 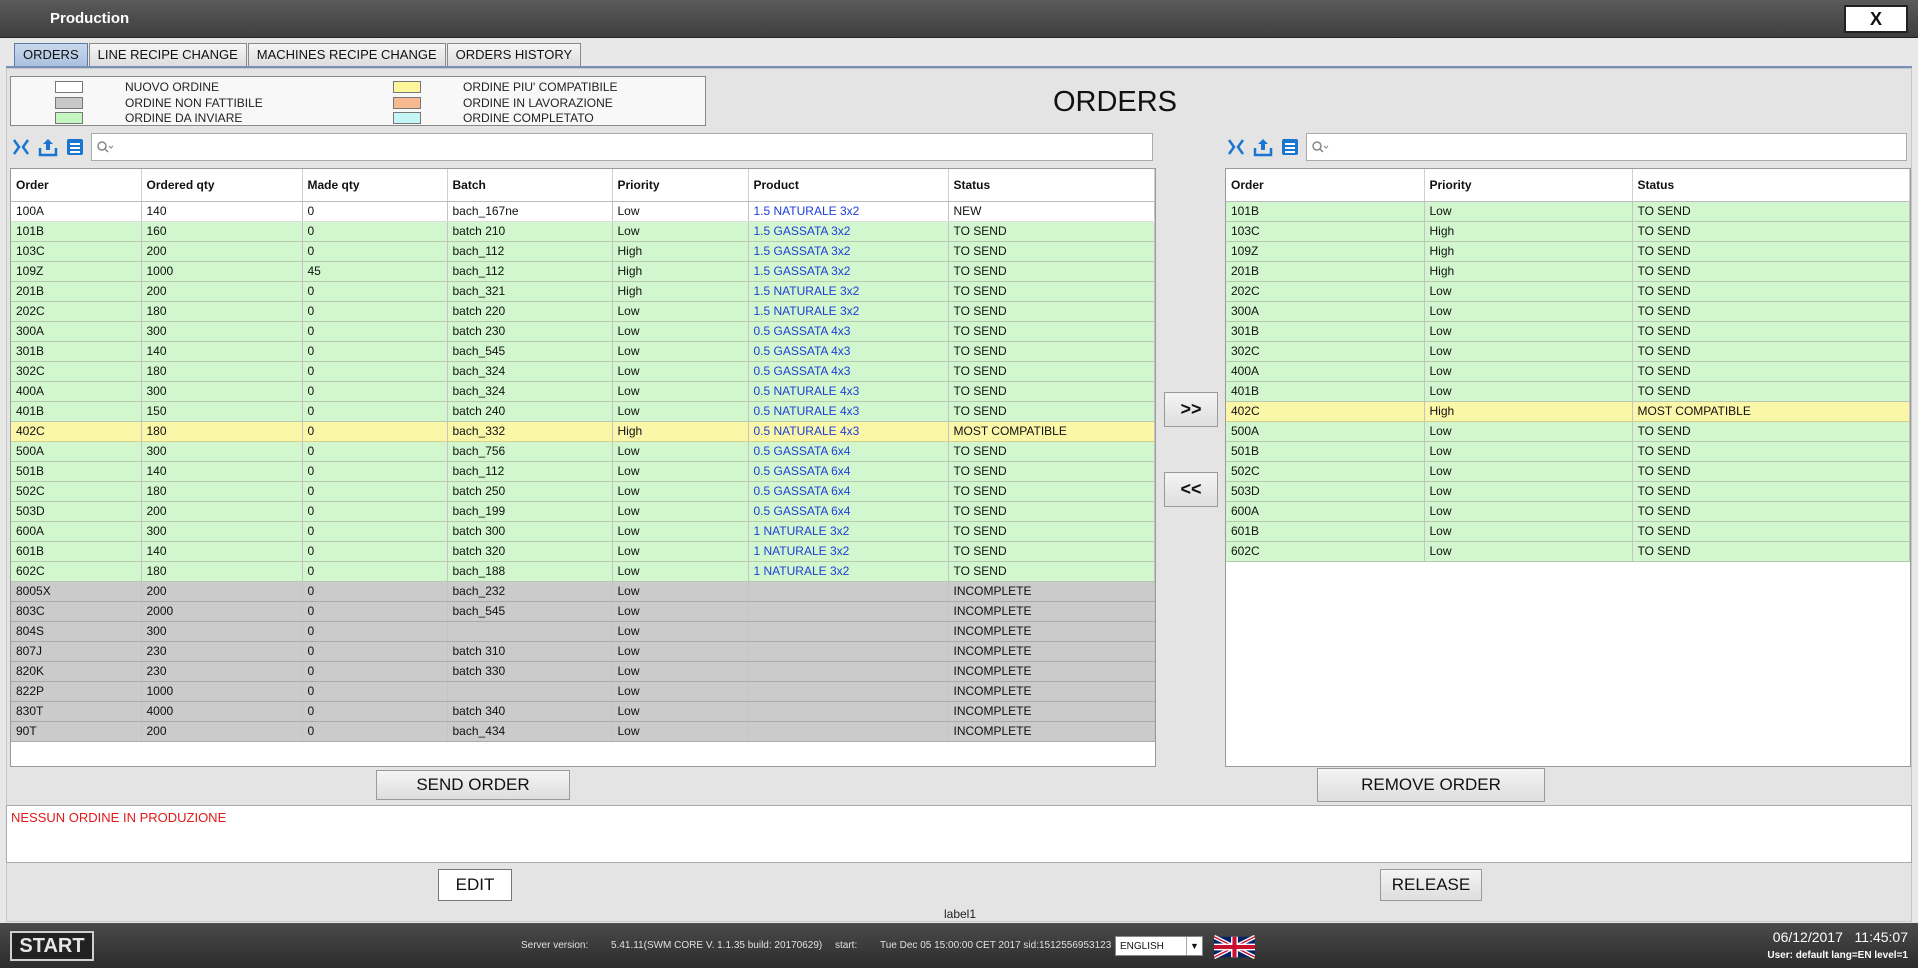 What do you see at coordinates (1051, 651) in the screenshot?
I see `table-cell: INCOMPLETE` at bounding box center [1051, 651].